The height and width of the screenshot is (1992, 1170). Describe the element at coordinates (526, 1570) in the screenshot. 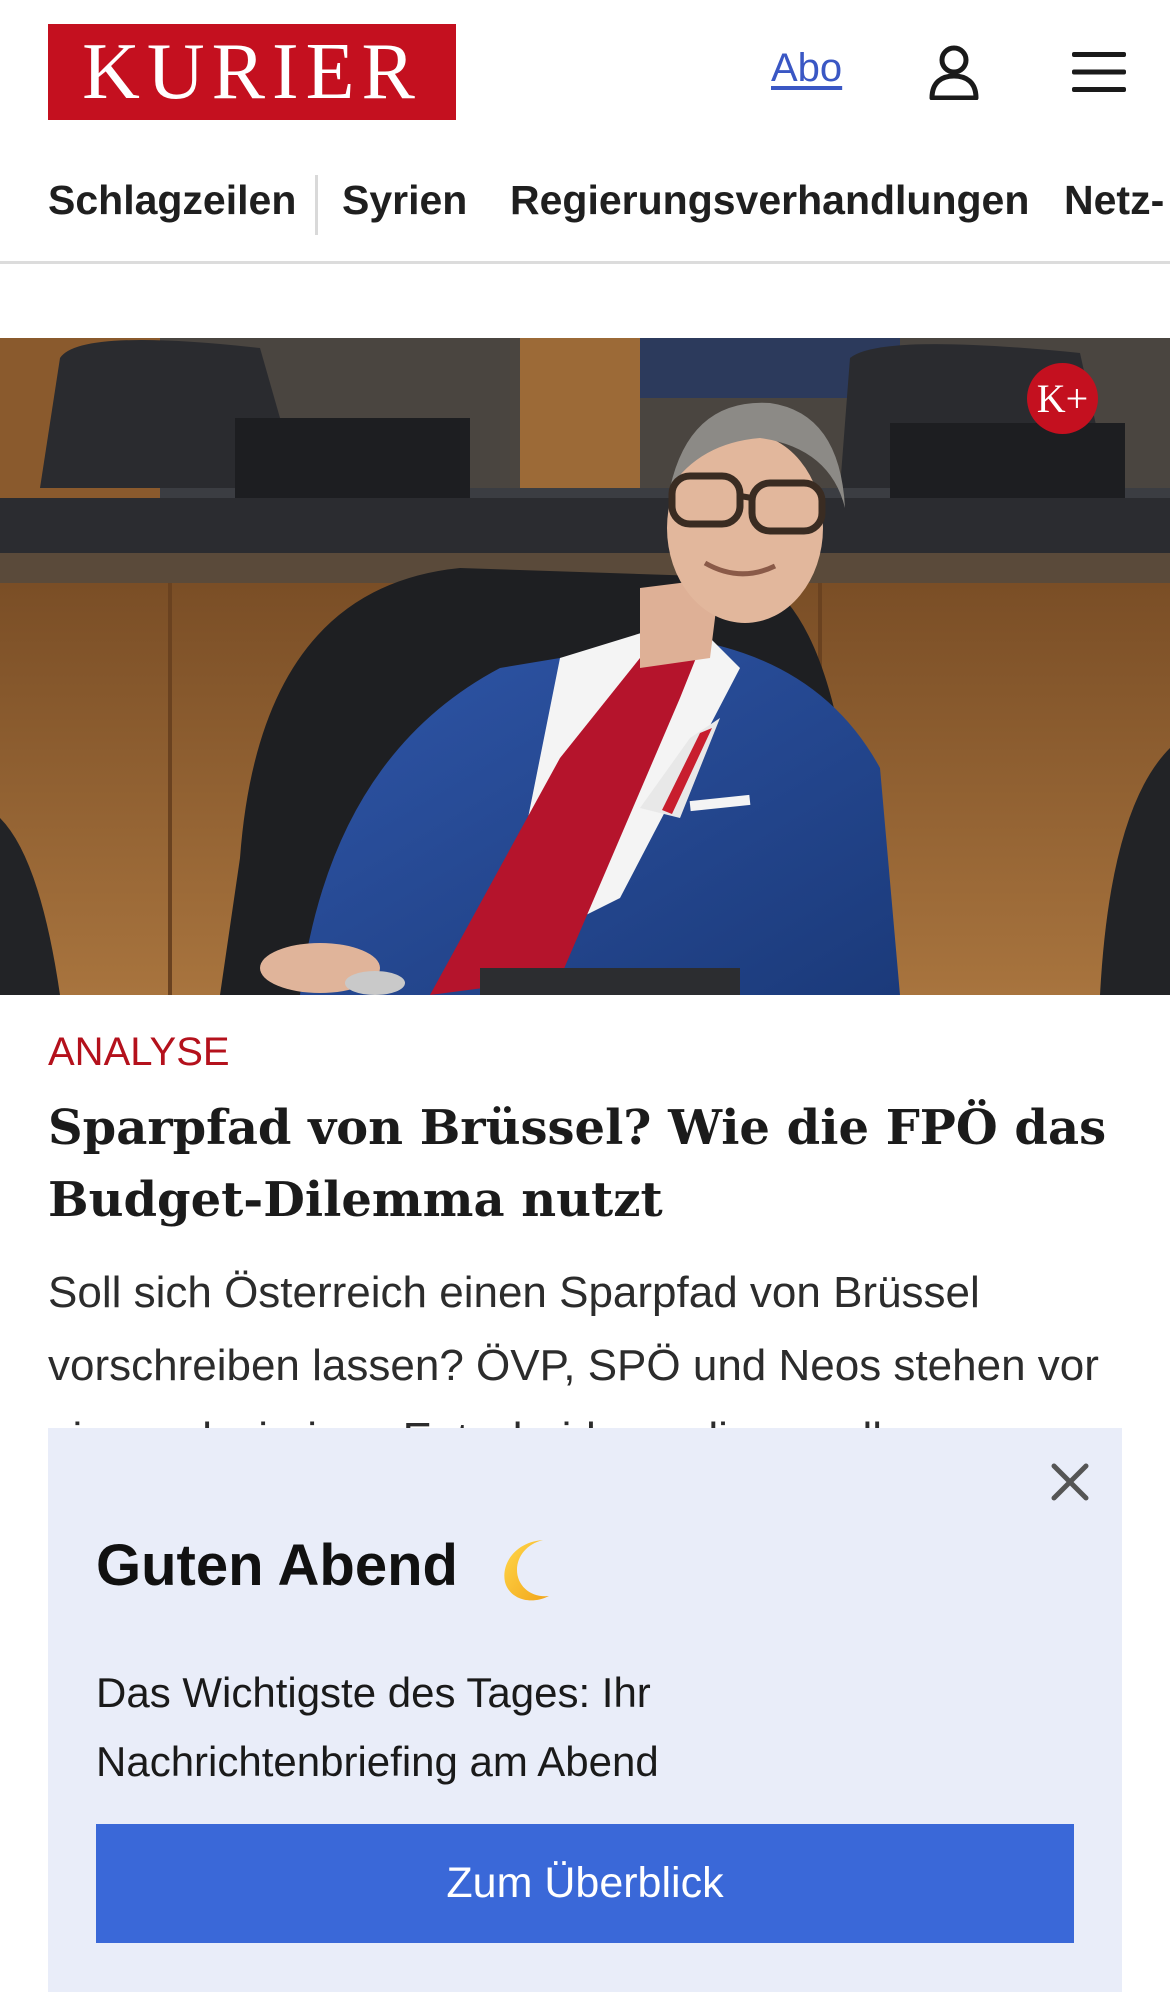

I see `moon-icon` at that location.